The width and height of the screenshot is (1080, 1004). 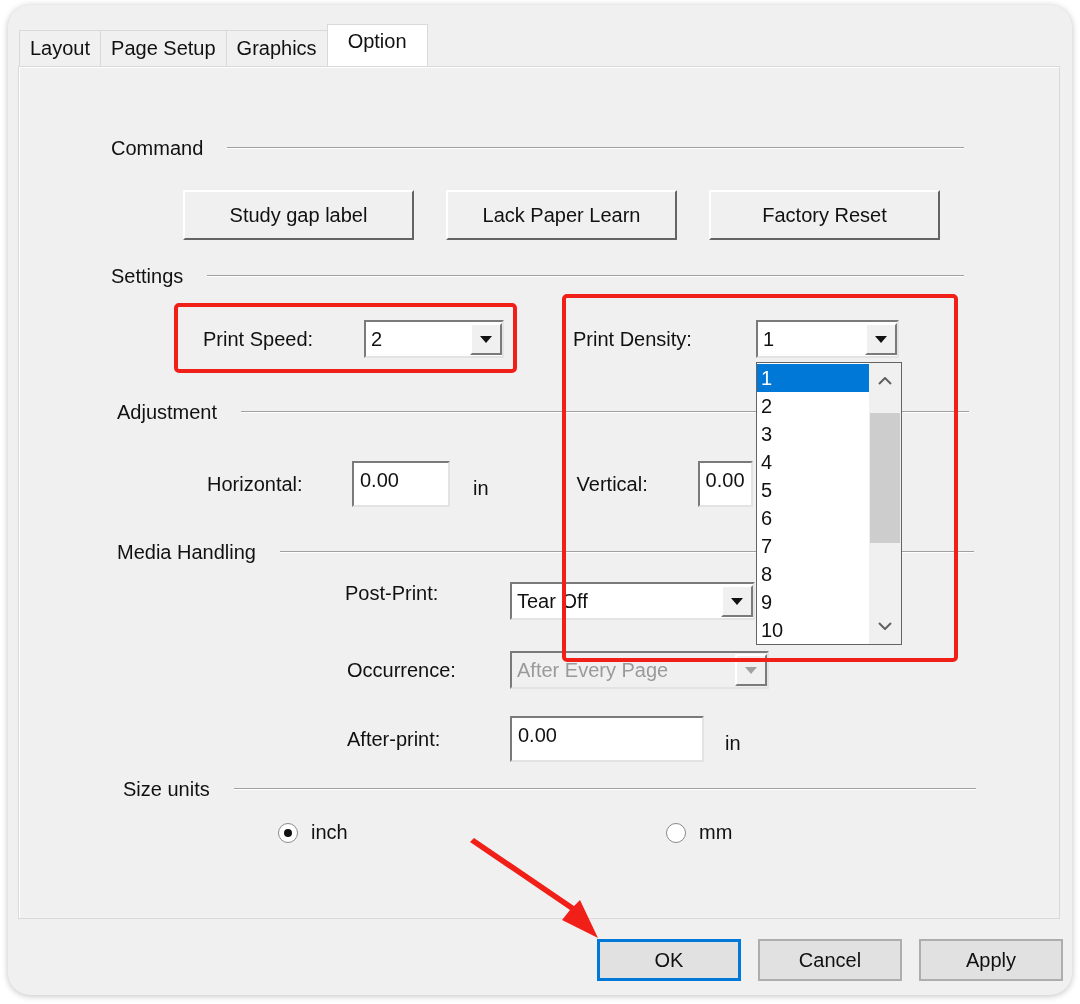 What do you see at coordinates (60, 48) in the screenshot?
I see `tab: Layout` at bounding box center [60, 48].